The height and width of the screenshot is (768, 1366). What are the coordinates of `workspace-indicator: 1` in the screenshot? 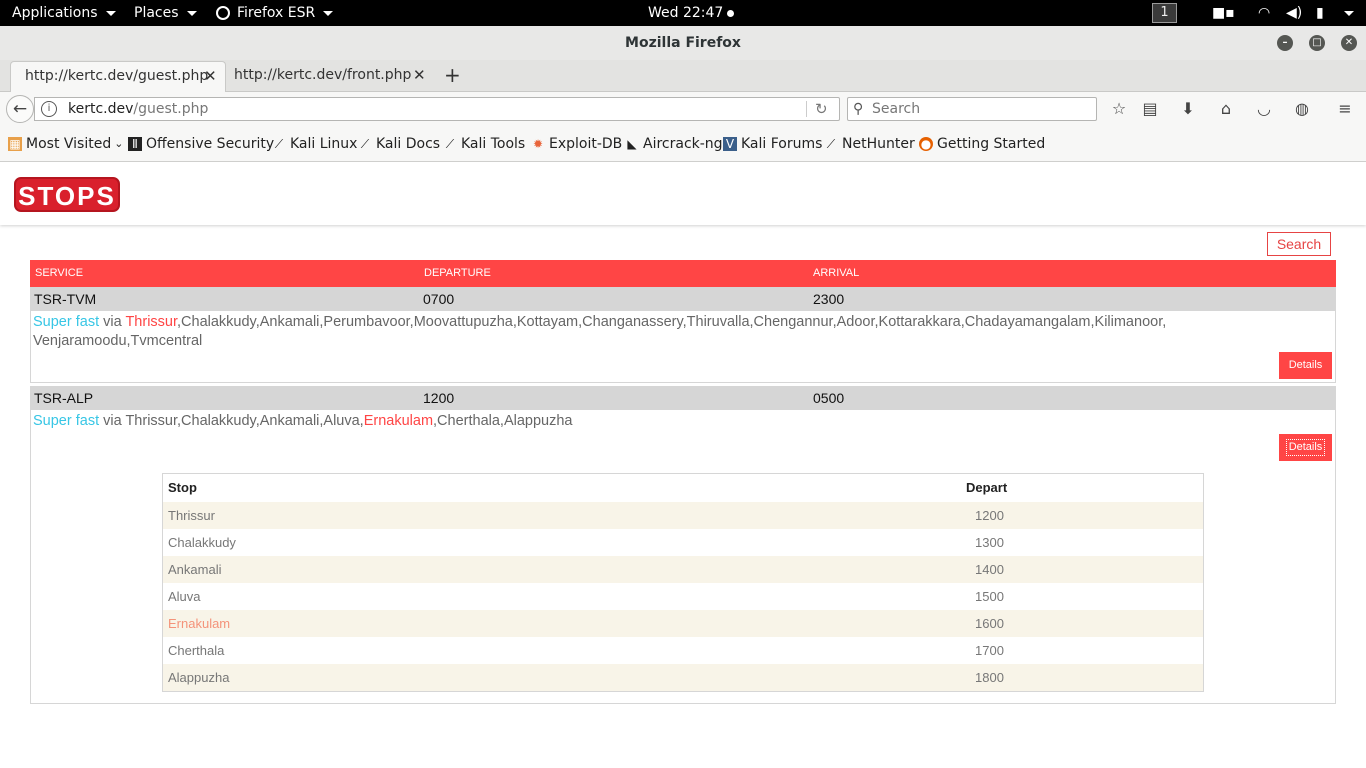 It's located at (1164, 13).